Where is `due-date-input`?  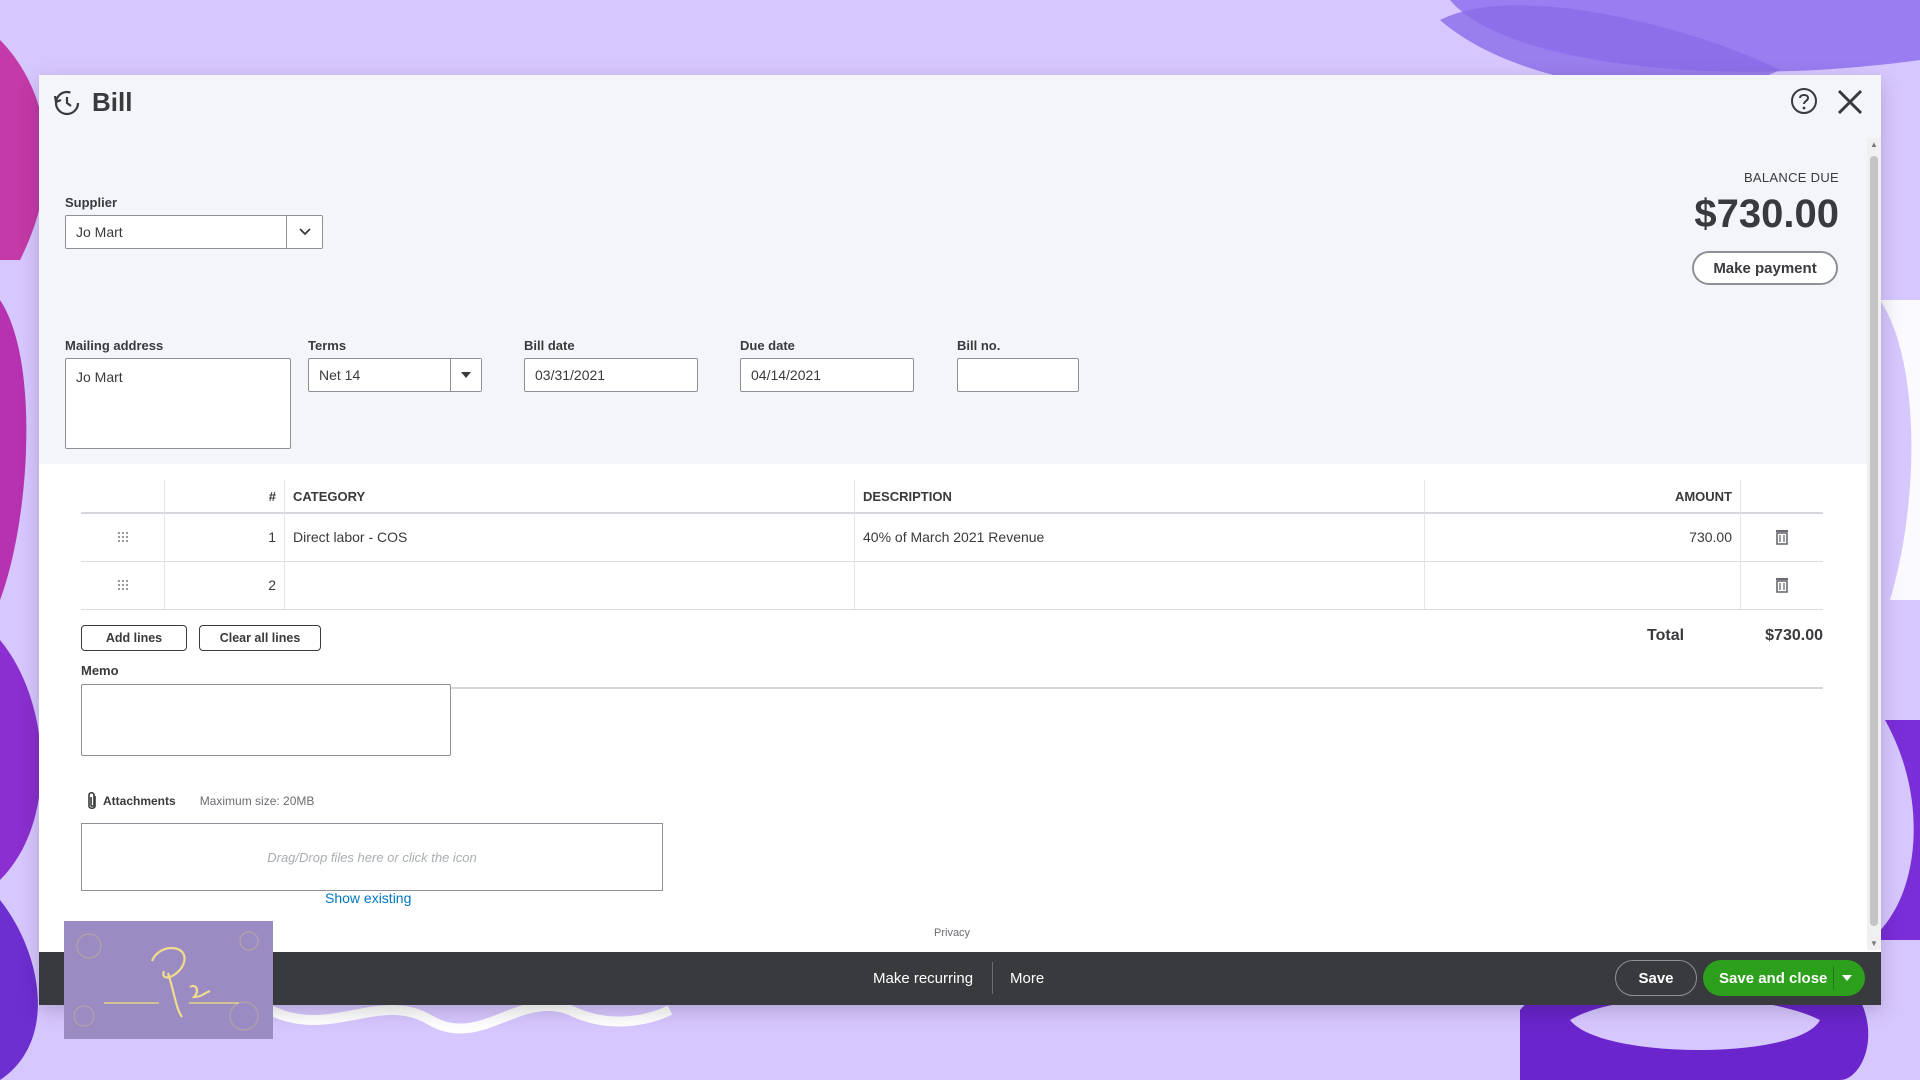
due-date-input is located at coordinates (827, 375).